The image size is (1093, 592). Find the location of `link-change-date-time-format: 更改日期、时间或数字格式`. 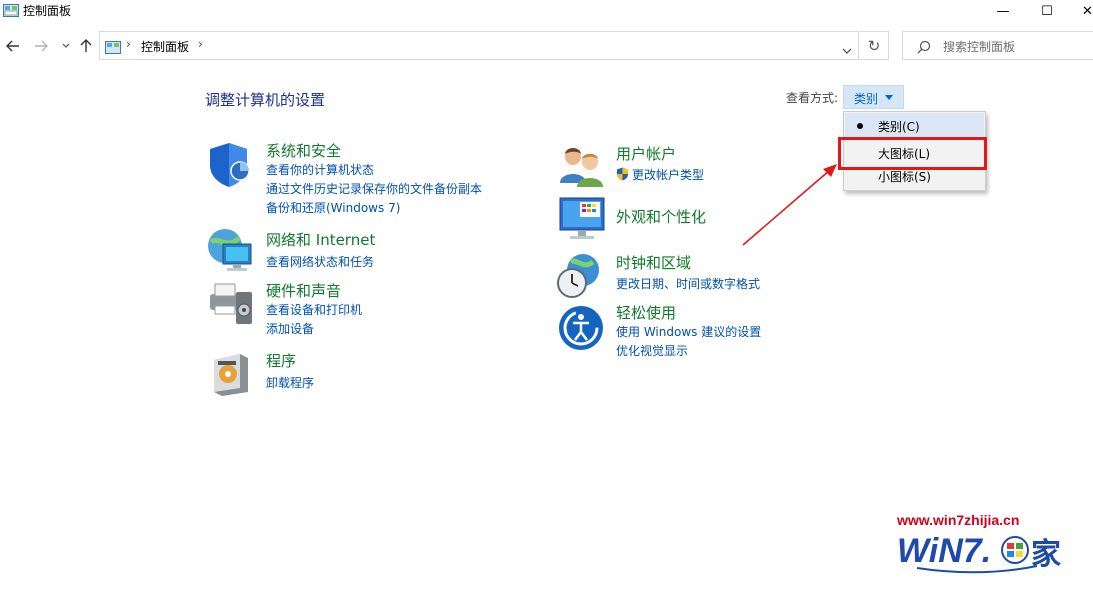

link-change-date-time-format: 更改日期、时间或数字格式 is located at coordinates (688, 283).